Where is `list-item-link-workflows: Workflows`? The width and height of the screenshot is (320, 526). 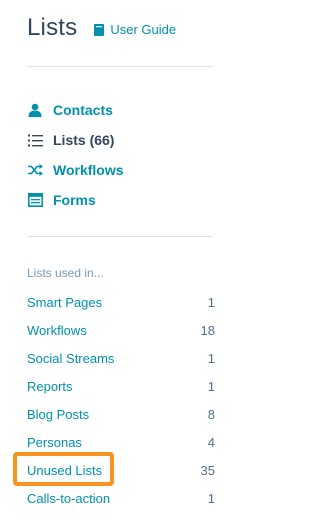
list-item-link-workflows: Workflows is located at coordinates (57, 330).